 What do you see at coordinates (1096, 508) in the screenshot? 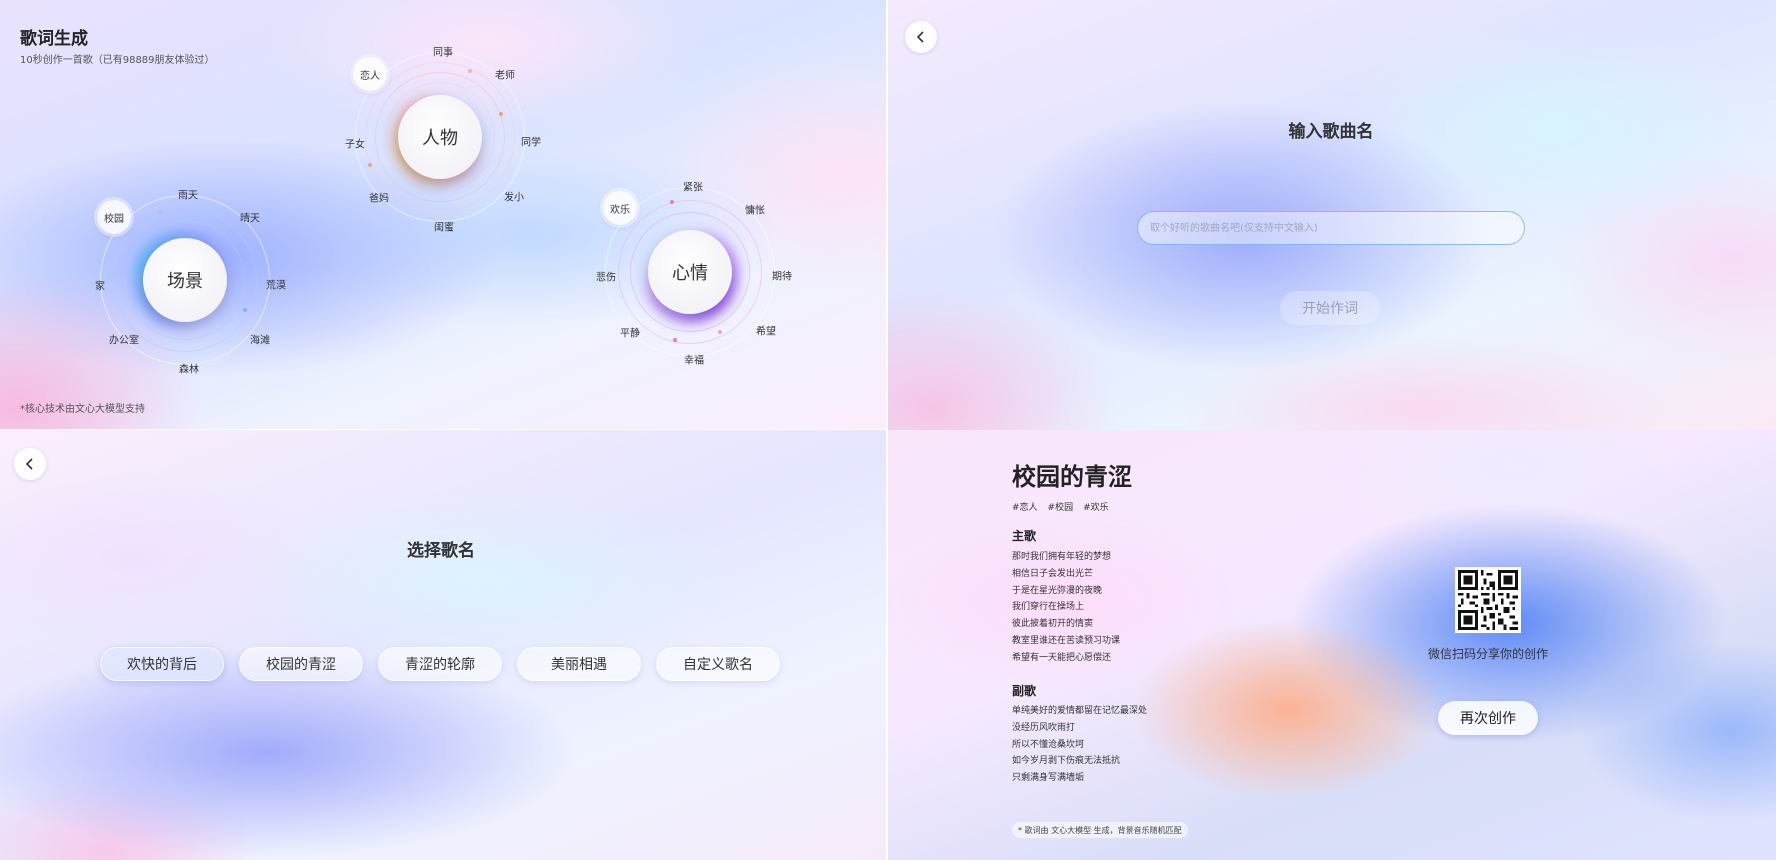
I see `song-tag: #欢乐` at bounding box center [1096, 508].